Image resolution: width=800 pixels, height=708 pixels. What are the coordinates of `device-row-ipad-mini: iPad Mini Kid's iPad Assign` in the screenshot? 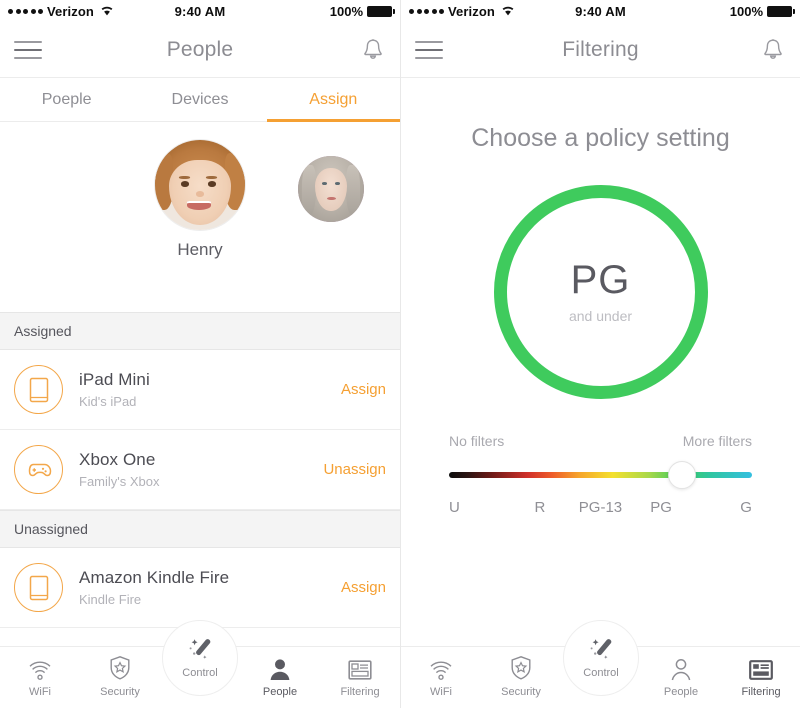 It's located at (200, 390).